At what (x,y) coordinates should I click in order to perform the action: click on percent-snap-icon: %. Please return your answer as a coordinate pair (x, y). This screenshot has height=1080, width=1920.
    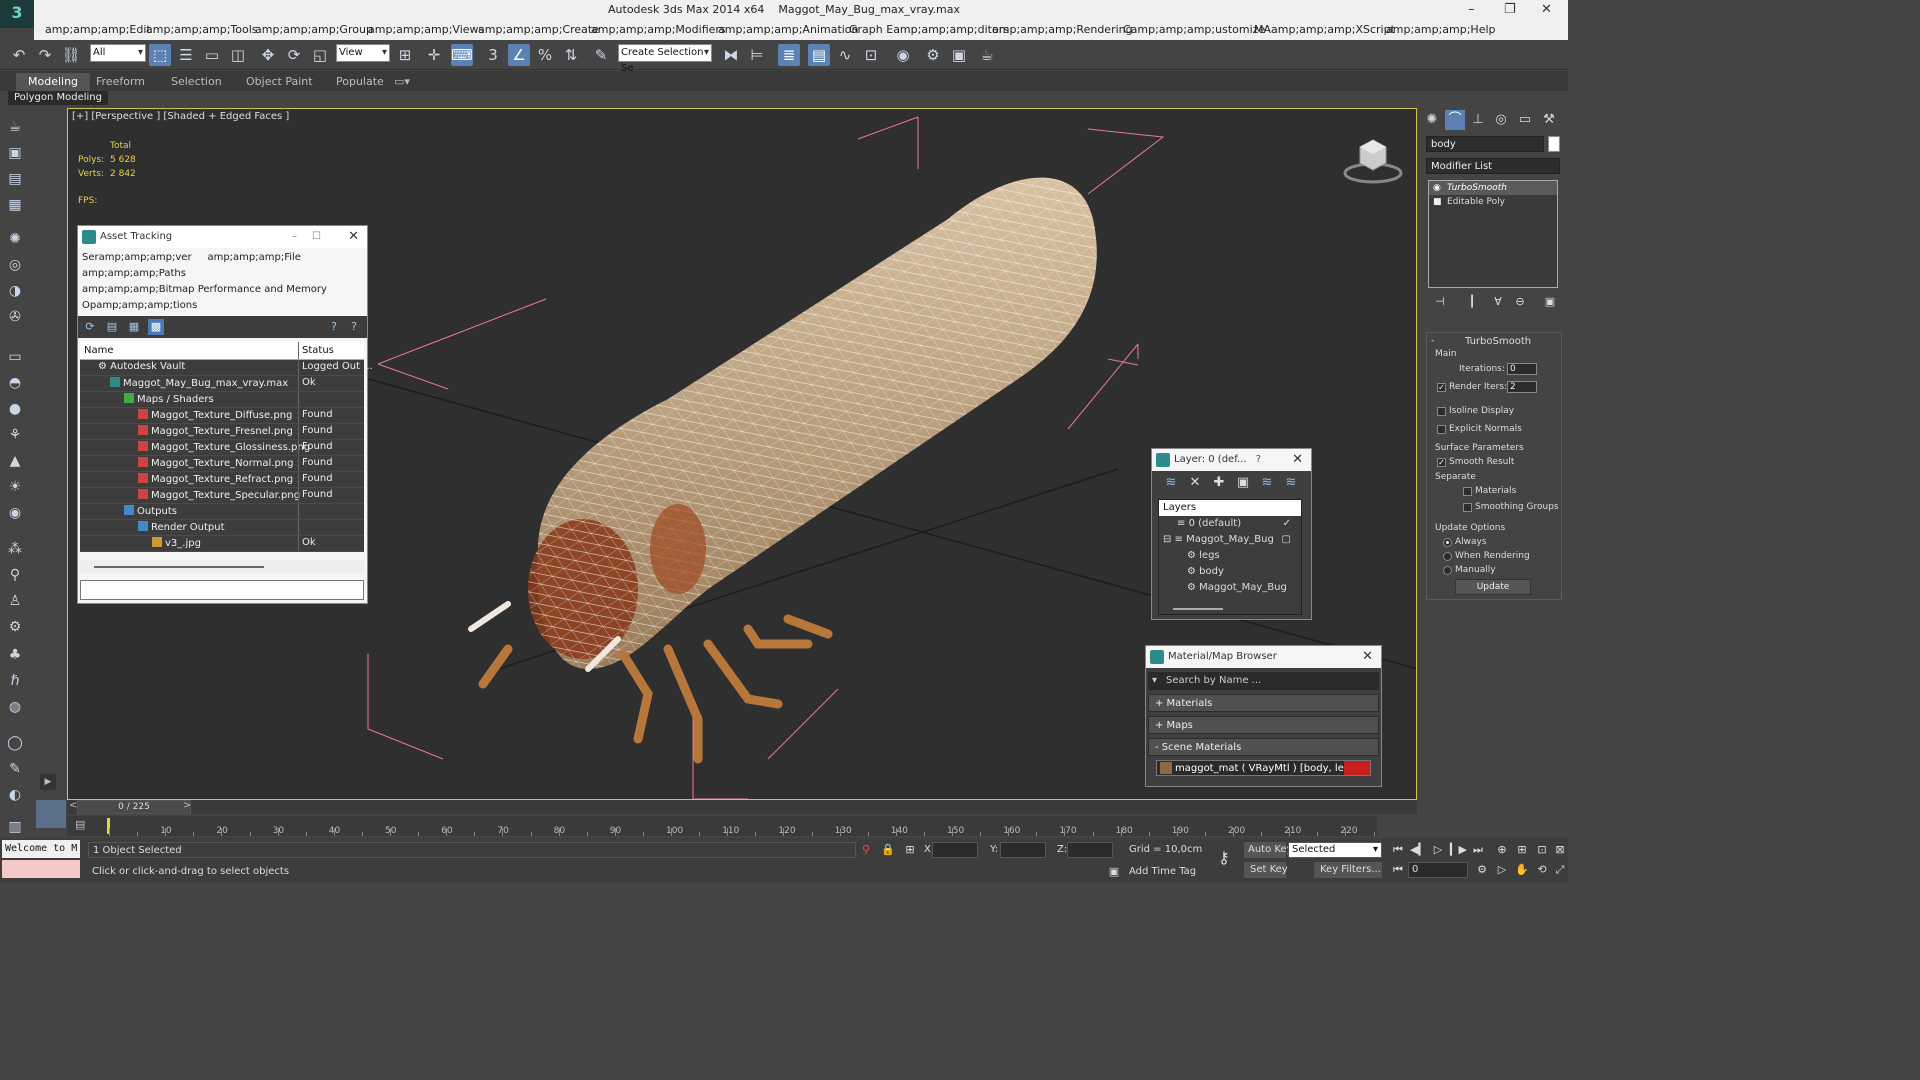
    Looking at the image, I should click on (545, 55).